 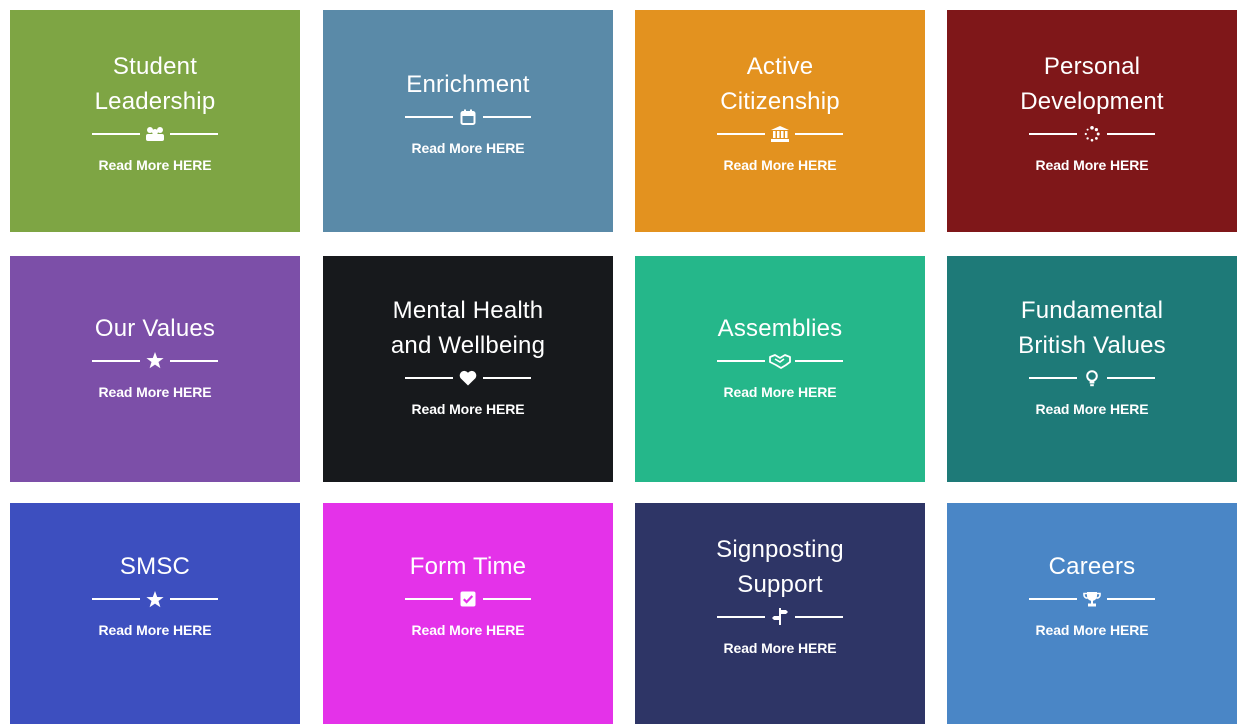 I want to click on tile-title-line-1: Active, so click(x=780, y=66).